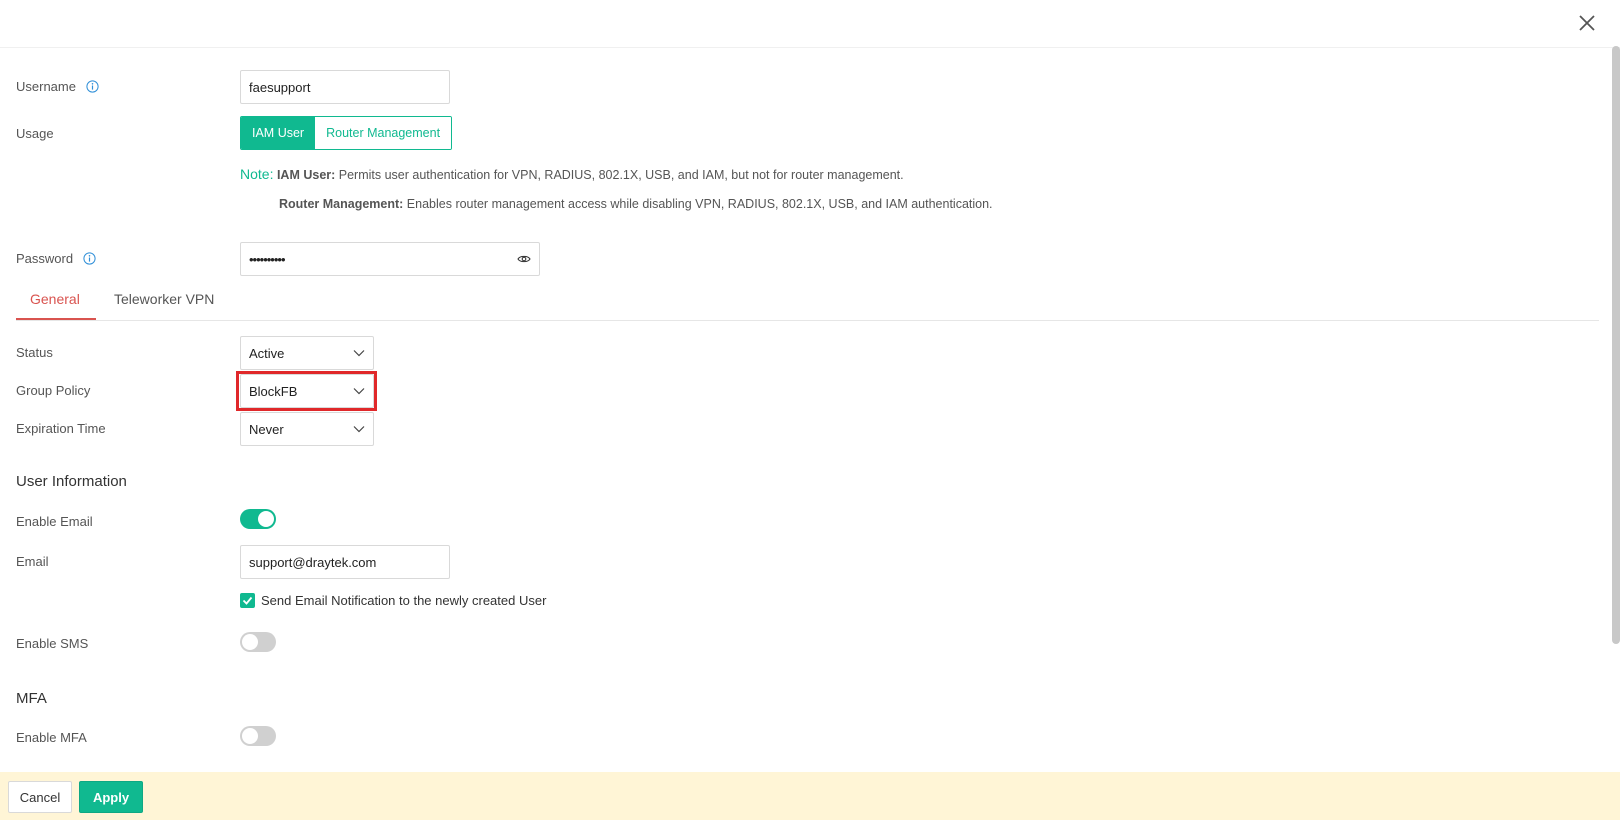 This screenshot has height=820, width=1620. I want to click on scrollbar, so click(1616, 345).